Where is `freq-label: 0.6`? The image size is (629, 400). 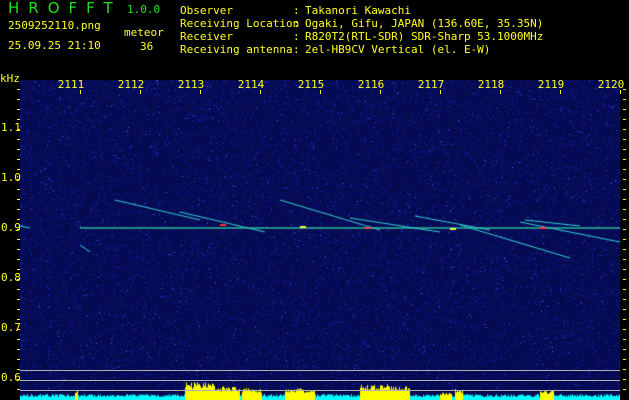
freq-label: 0.6 is located at coordinates (11, 377).